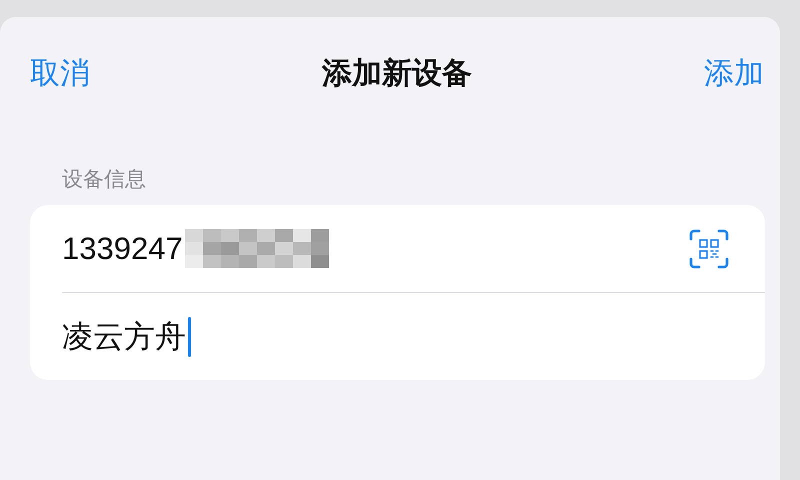 The width and height of the screenshot is (800, 480). I want to click on section-header: 设备信息, so click(104, 179).